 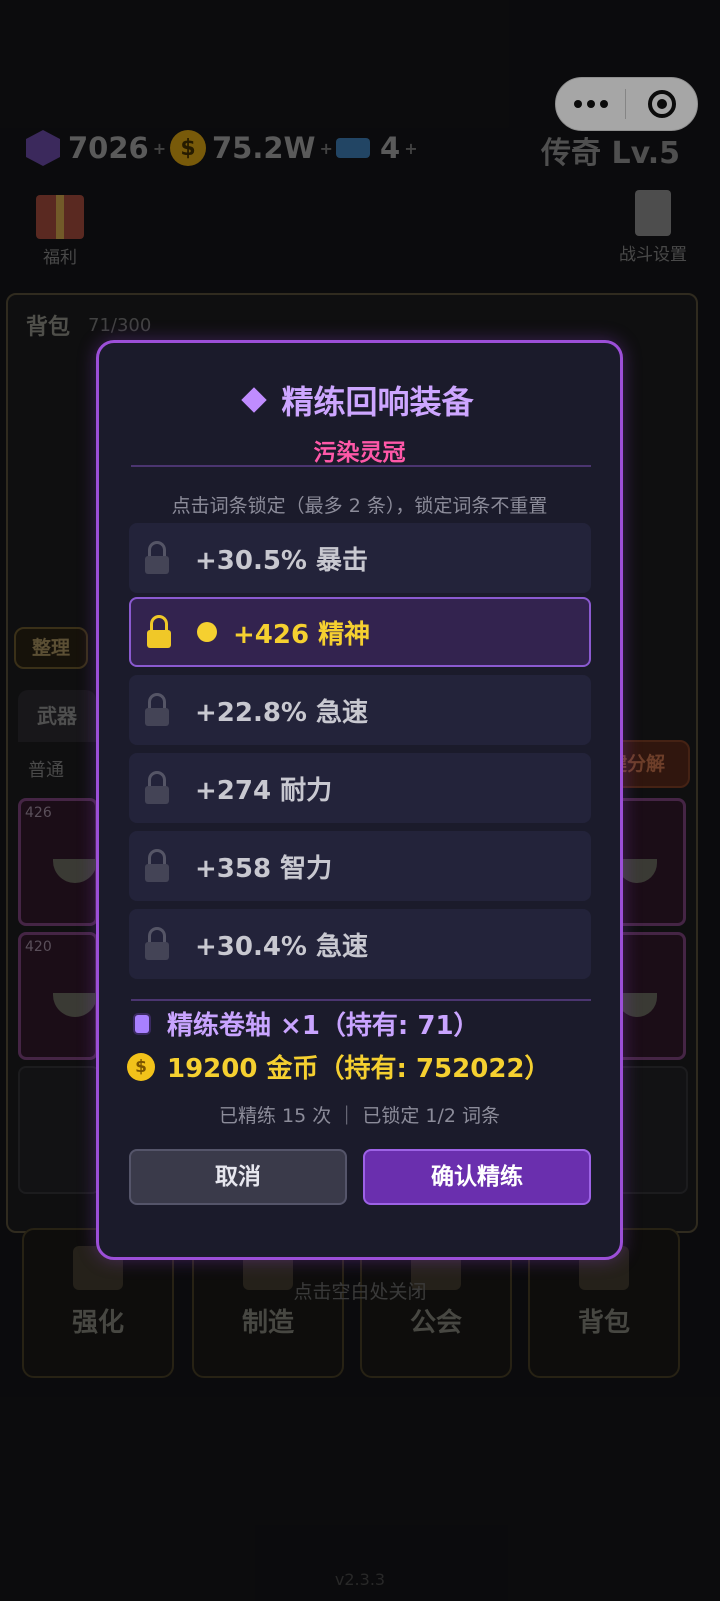 What do you see at coordinates (264, 790) in the screenshot?
I see `affix-text: +274 耐力` at bounding box center [264, 790].